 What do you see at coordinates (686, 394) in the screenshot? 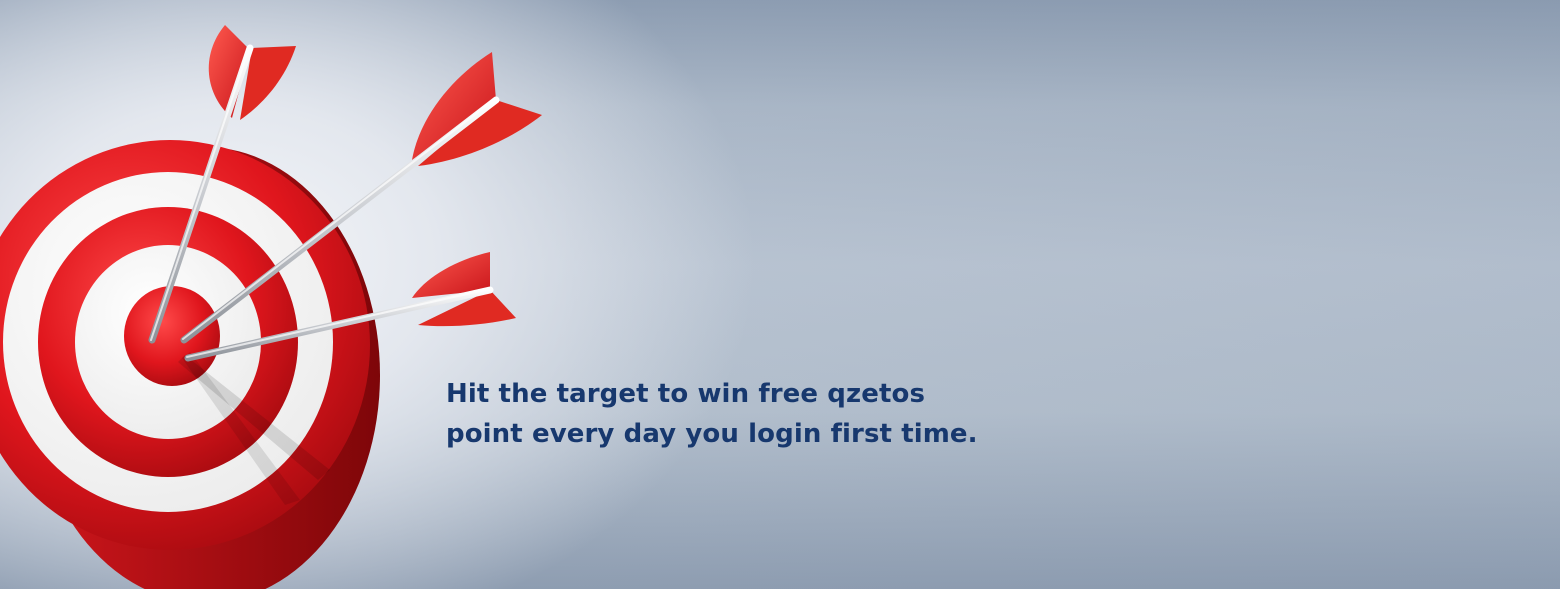
I see `promo-headline-line-1: Hit the target to win free qzetos` at bounding box center [686, 394].